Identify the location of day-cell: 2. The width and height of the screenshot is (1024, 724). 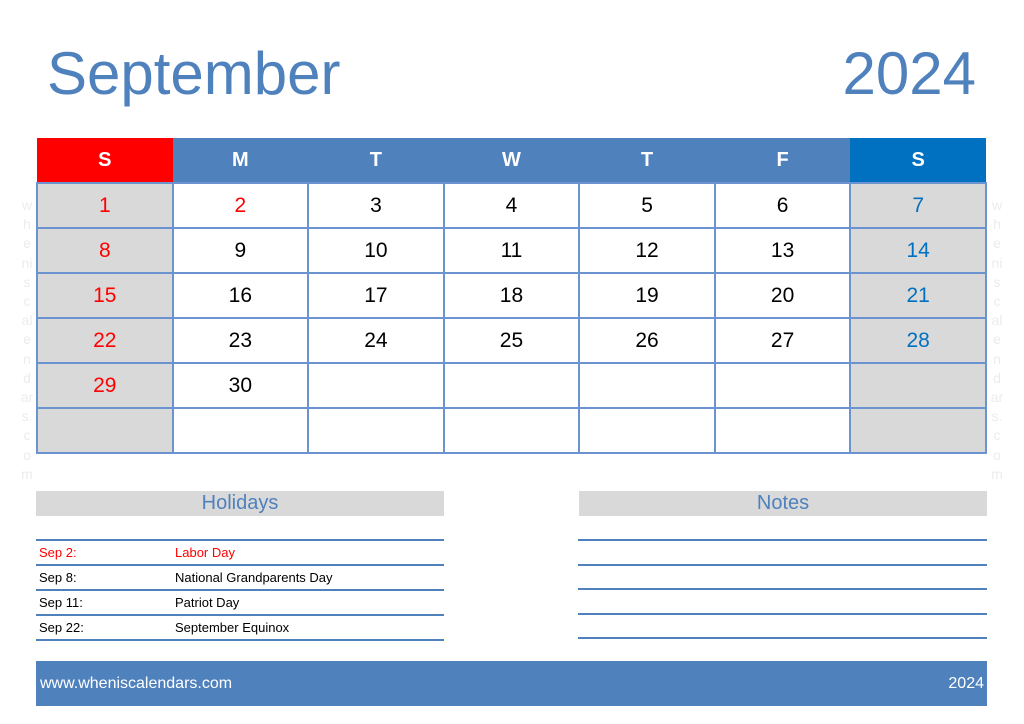
(240, 205).